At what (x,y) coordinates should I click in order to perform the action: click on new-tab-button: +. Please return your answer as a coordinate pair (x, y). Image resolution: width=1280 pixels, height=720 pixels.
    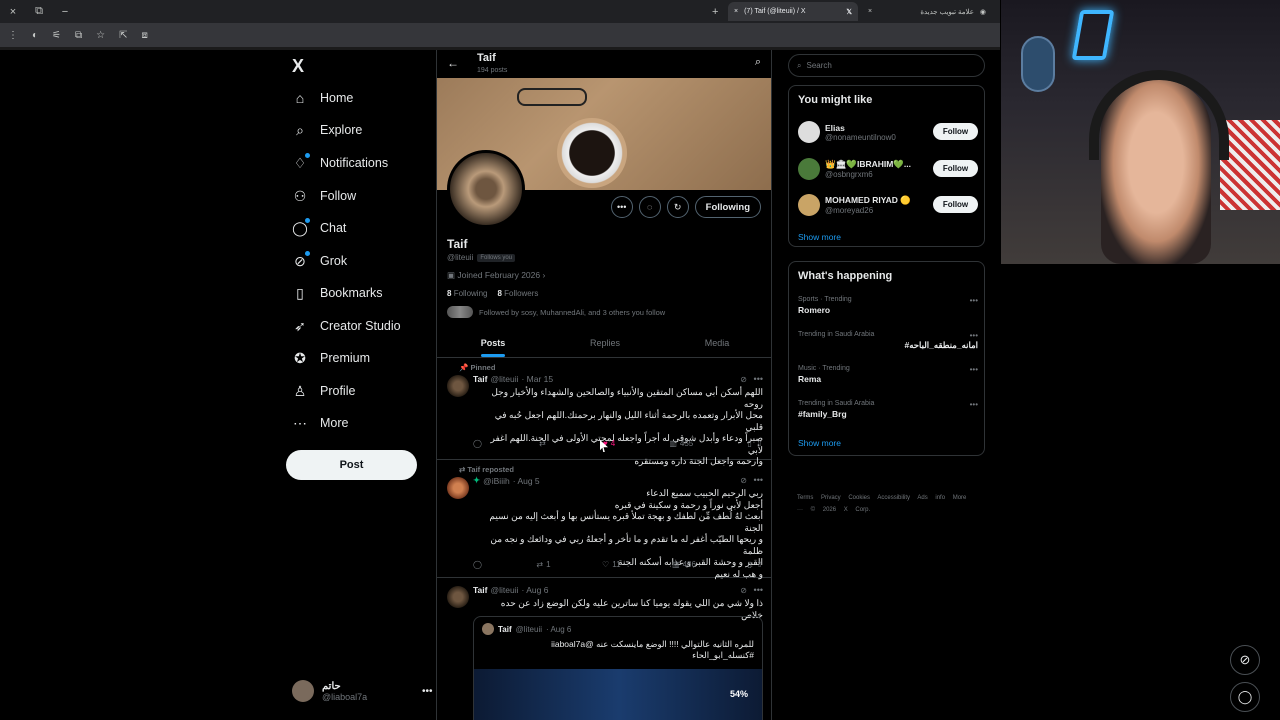
    Looking at the image, I should click on (715, 12).